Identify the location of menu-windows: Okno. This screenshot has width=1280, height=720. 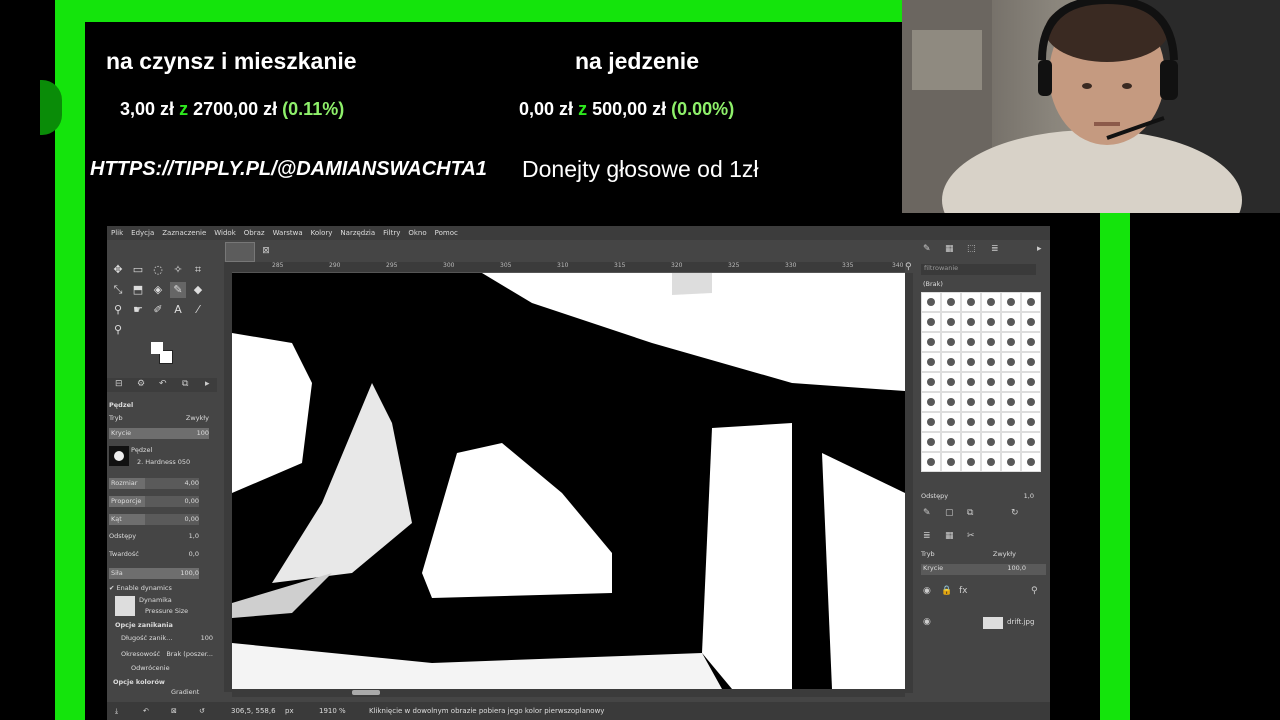
(417, 233).